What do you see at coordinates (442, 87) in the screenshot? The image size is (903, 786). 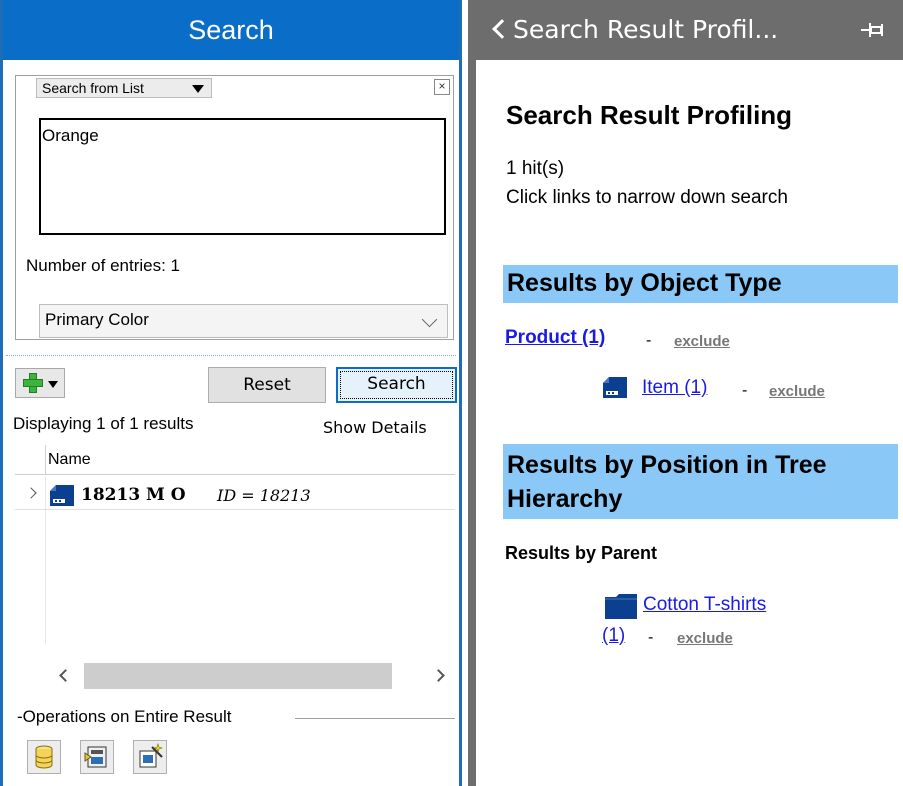 I see `close-icon: ×` at bounding box center [442, 87].